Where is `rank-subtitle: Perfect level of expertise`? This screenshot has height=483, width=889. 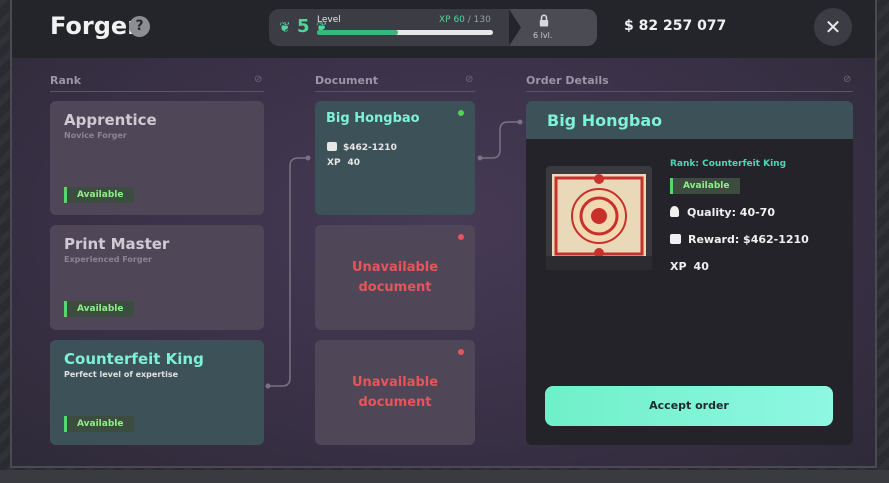
rank-subtitle: Perfect level of expertise is located at coordinates (121, 374).